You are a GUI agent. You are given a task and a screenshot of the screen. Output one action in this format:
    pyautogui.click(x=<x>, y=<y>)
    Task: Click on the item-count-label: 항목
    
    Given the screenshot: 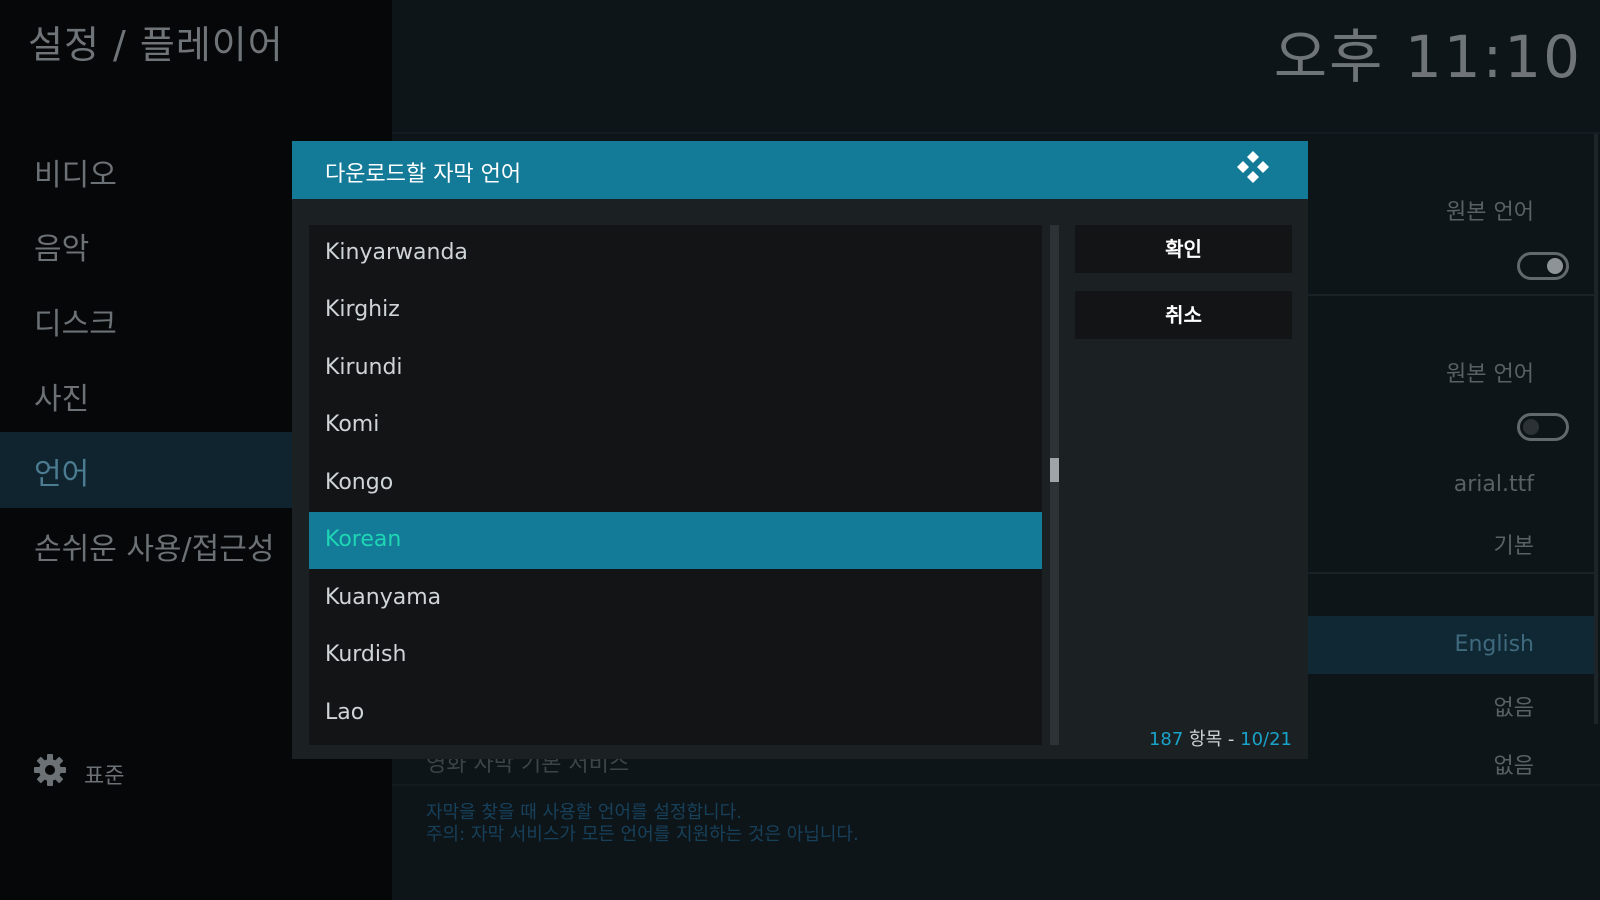 What is the action you would take?
    pyautogui.click(x=1206, y=739)
    